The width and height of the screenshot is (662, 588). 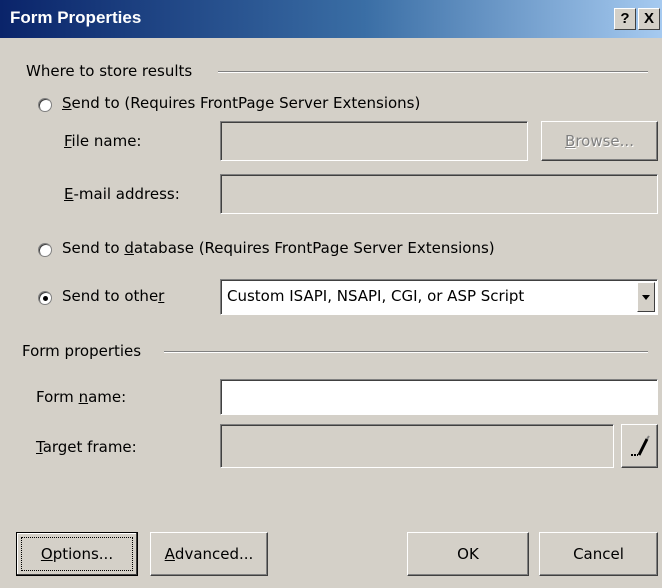 I want to click on form-name-input, so click(x=439, y=397).